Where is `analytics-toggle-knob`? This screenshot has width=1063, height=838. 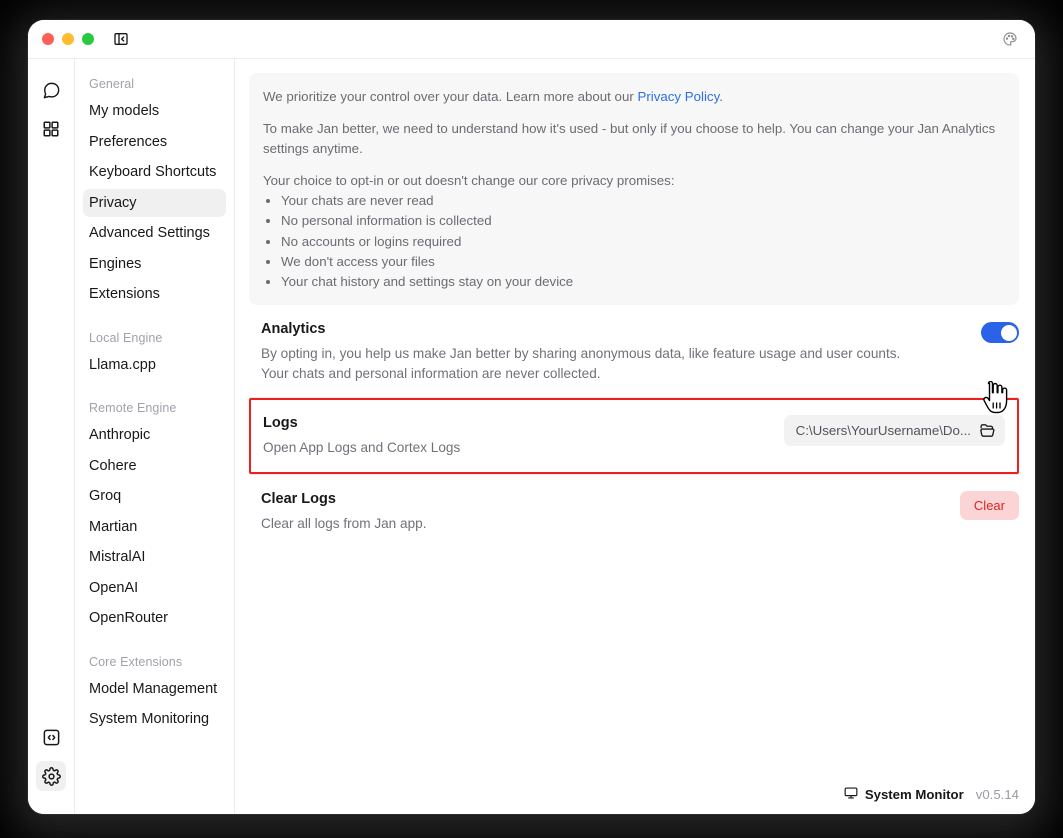
analytics-toggle-knob is located at coordinates (1008, 332).